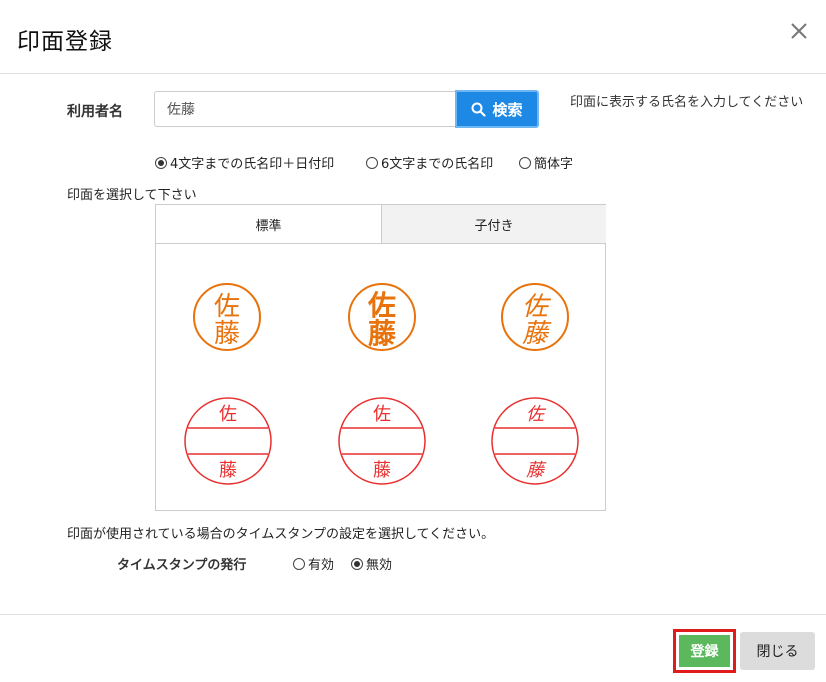  Describe the element at coordinates (372, 162) in the screenshot. I see `stamp-type-radio-6char` at that location.